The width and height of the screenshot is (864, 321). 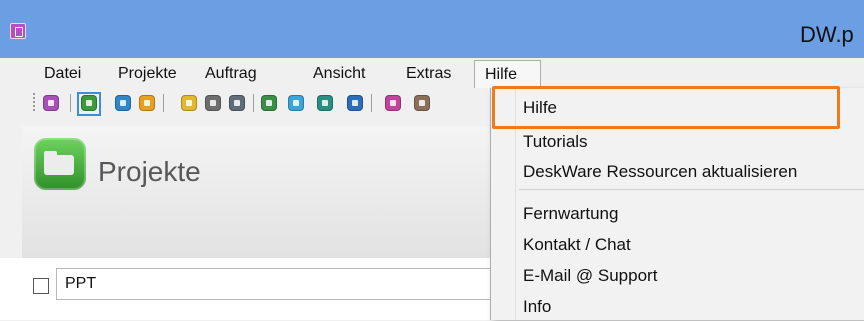 What do you see at coordinates (666, 107) in the screenshot?
I see `highlight-annotation` at bounding box center [666, 107].